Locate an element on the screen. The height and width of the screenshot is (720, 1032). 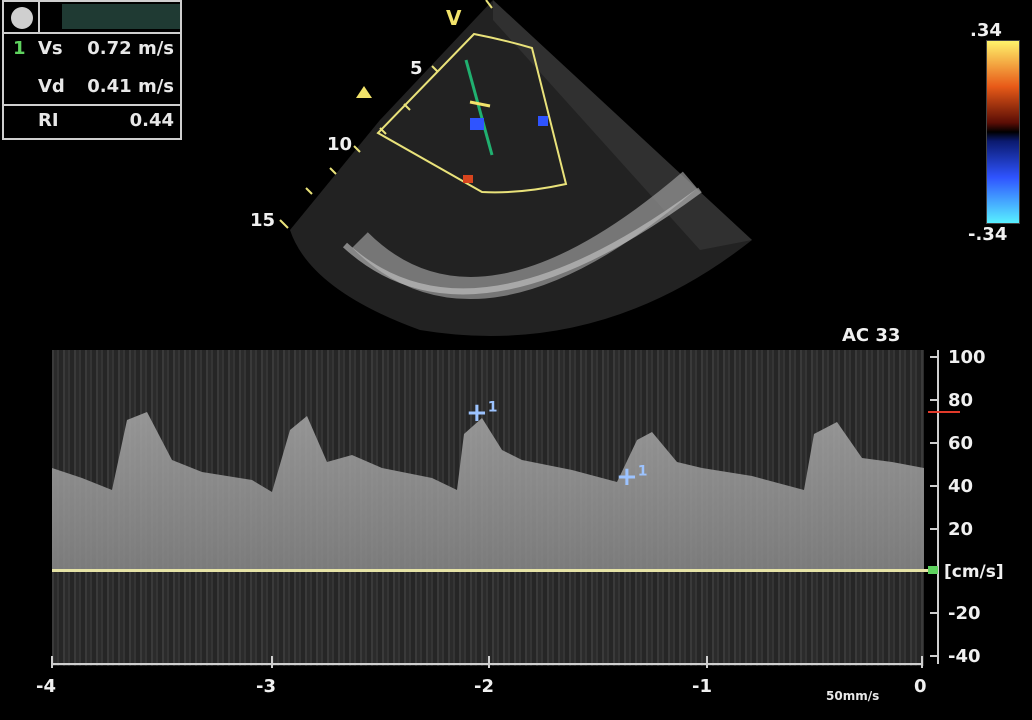
velocity-unit: [cm/s] is located at coordinates (974, 572).